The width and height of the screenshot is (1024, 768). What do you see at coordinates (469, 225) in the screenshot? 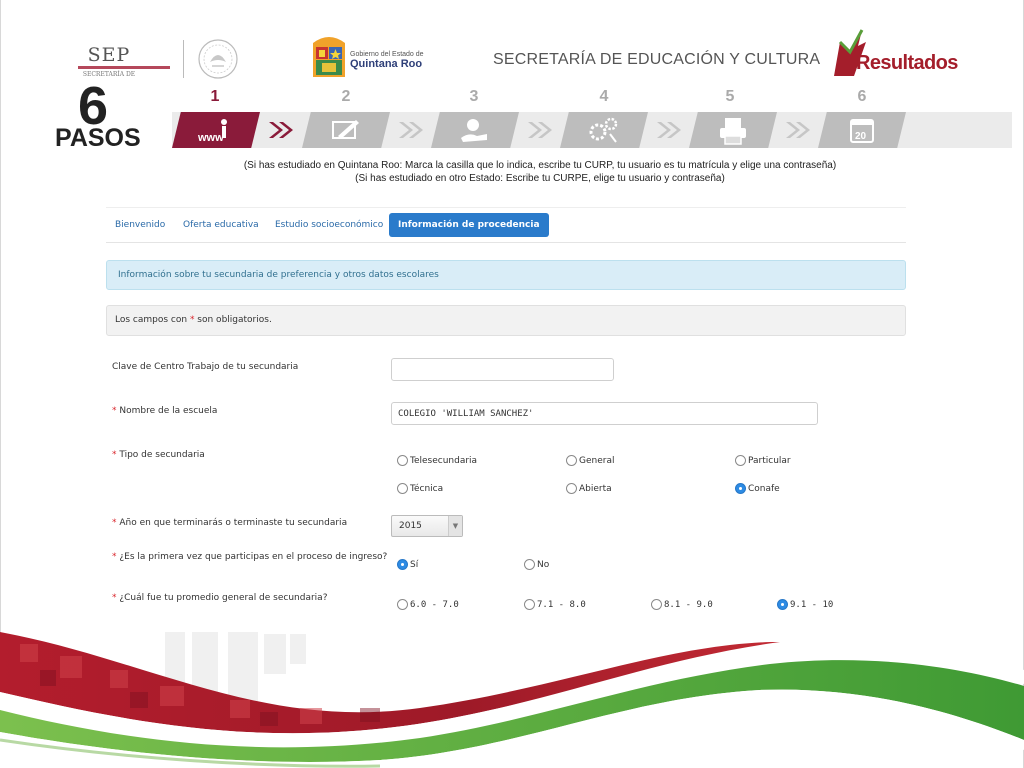
I see `tab-informacion-de-procedencia: Información de procedencia` at bounding box center [469, 225].